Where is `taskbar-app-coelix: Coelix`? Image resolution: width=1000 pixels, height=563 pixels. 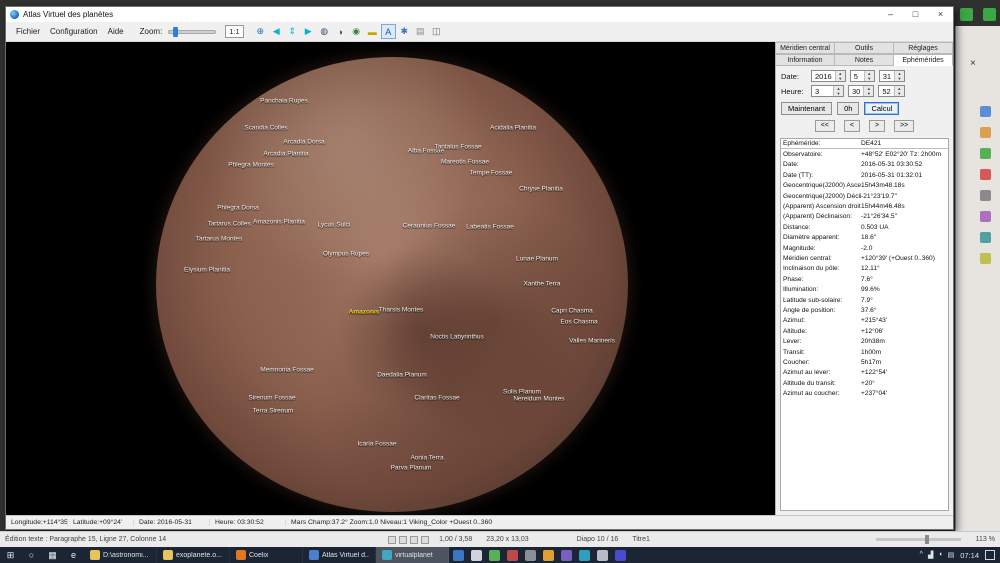
taskbar-app-coelix: Coelix is located at coordinates (266, 555).